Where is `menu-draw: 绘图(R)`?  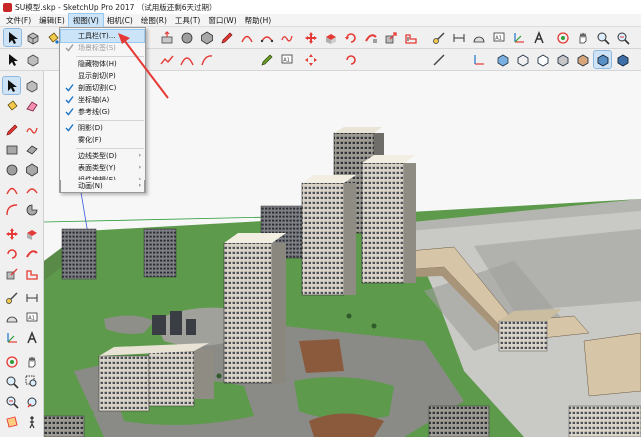 menu-draw: 绘图(R) is located at coordinates (154, 20).